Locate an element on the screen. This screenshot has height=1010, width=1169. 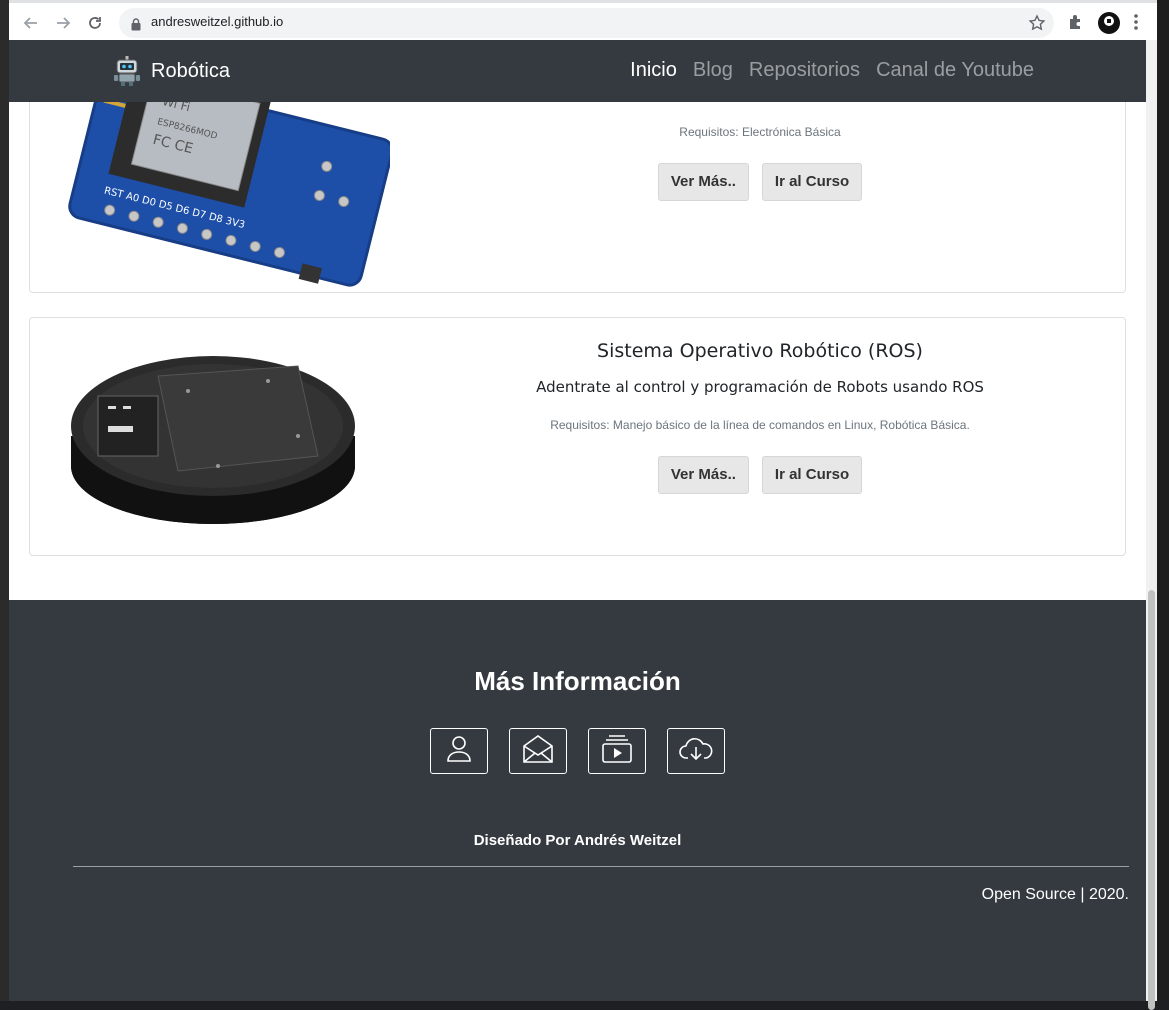
ros-robot-image is located at coordinates (213, 436).